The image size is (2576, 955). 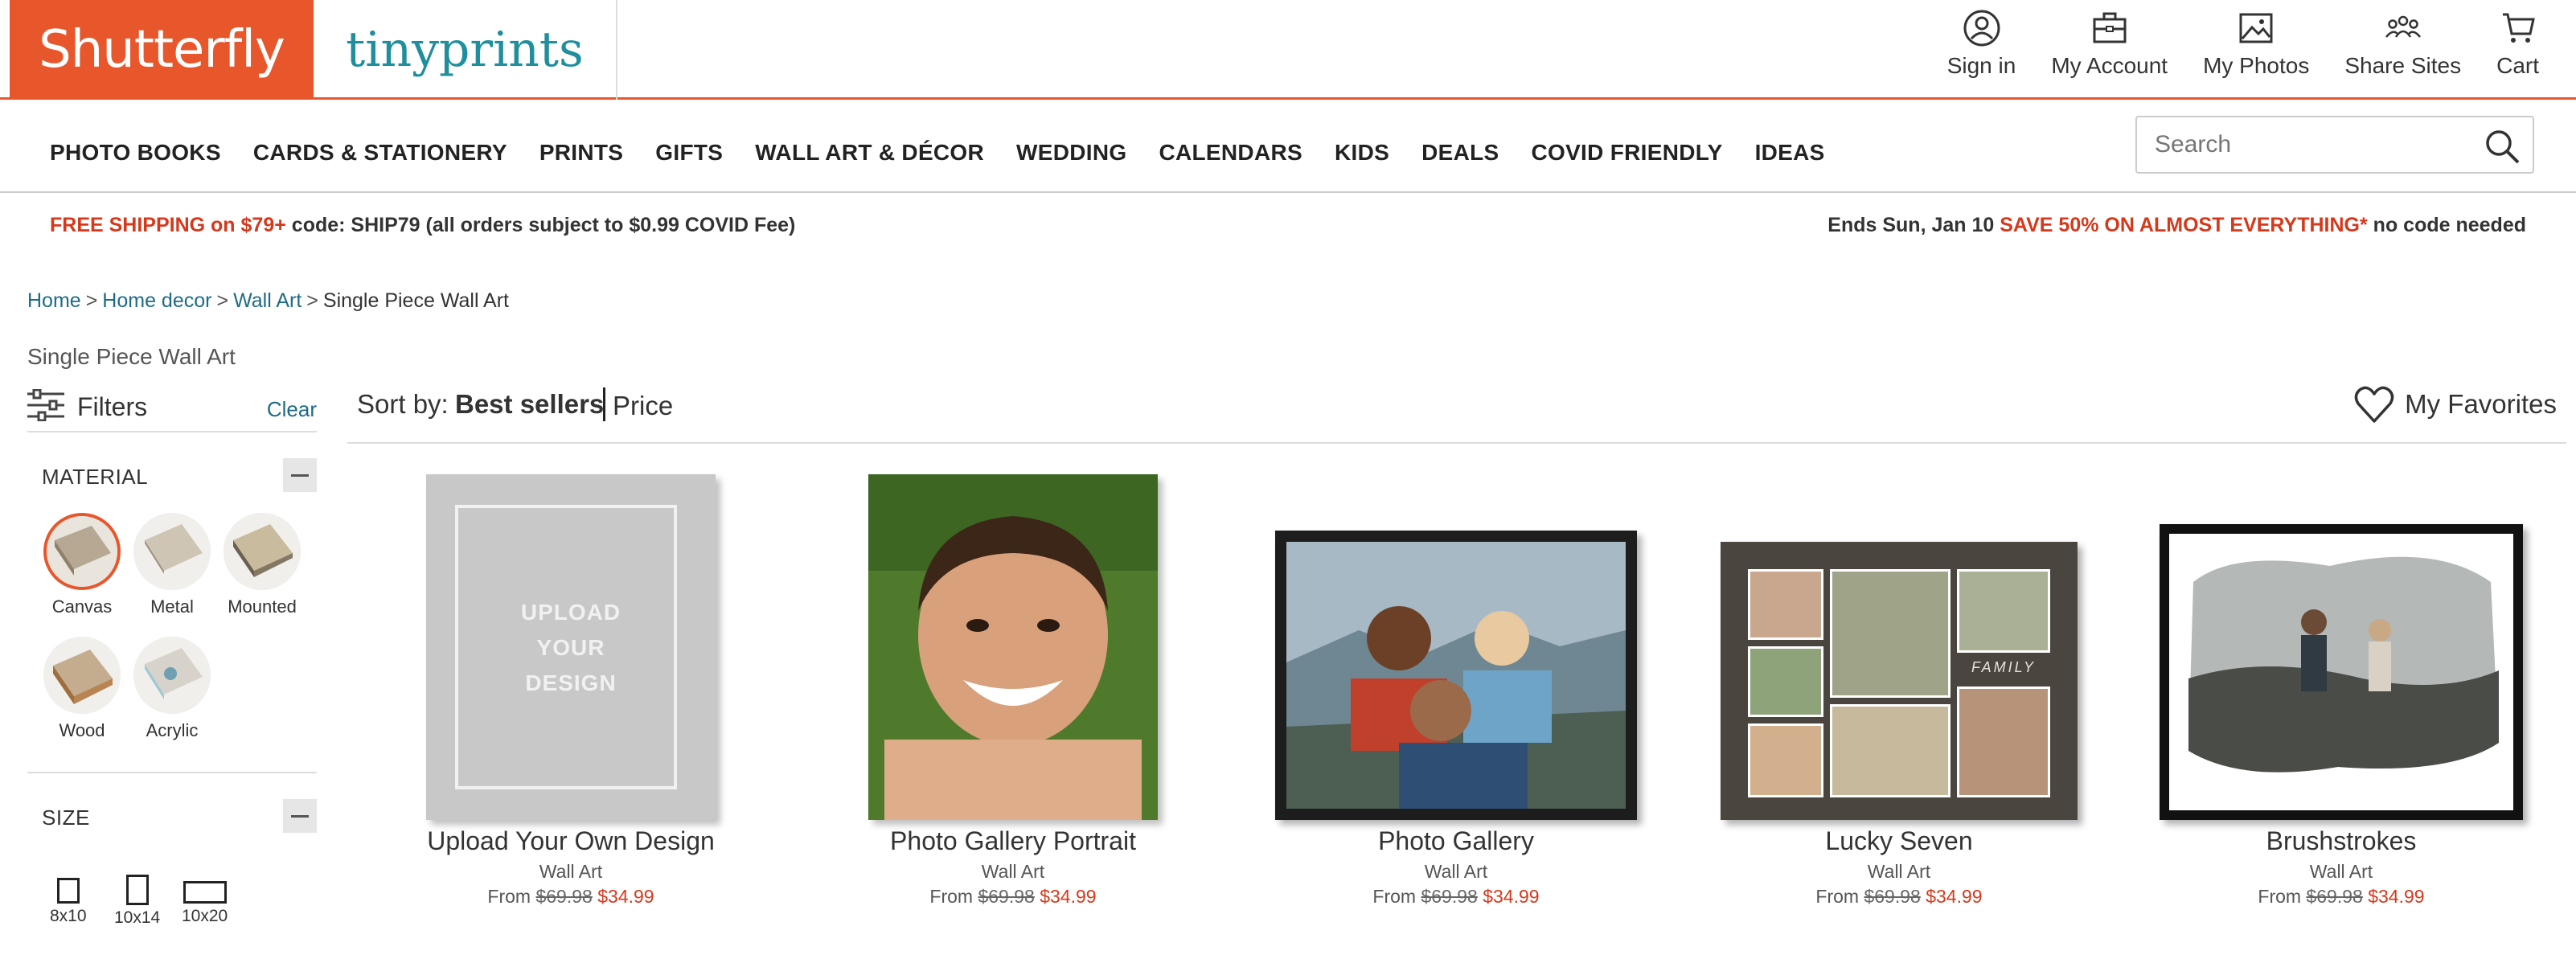 What do you see at coordinates (162, 50) in the screenshot?
I see `shutterfly-logo: Shutterfly` at bounding box center [162, 50].